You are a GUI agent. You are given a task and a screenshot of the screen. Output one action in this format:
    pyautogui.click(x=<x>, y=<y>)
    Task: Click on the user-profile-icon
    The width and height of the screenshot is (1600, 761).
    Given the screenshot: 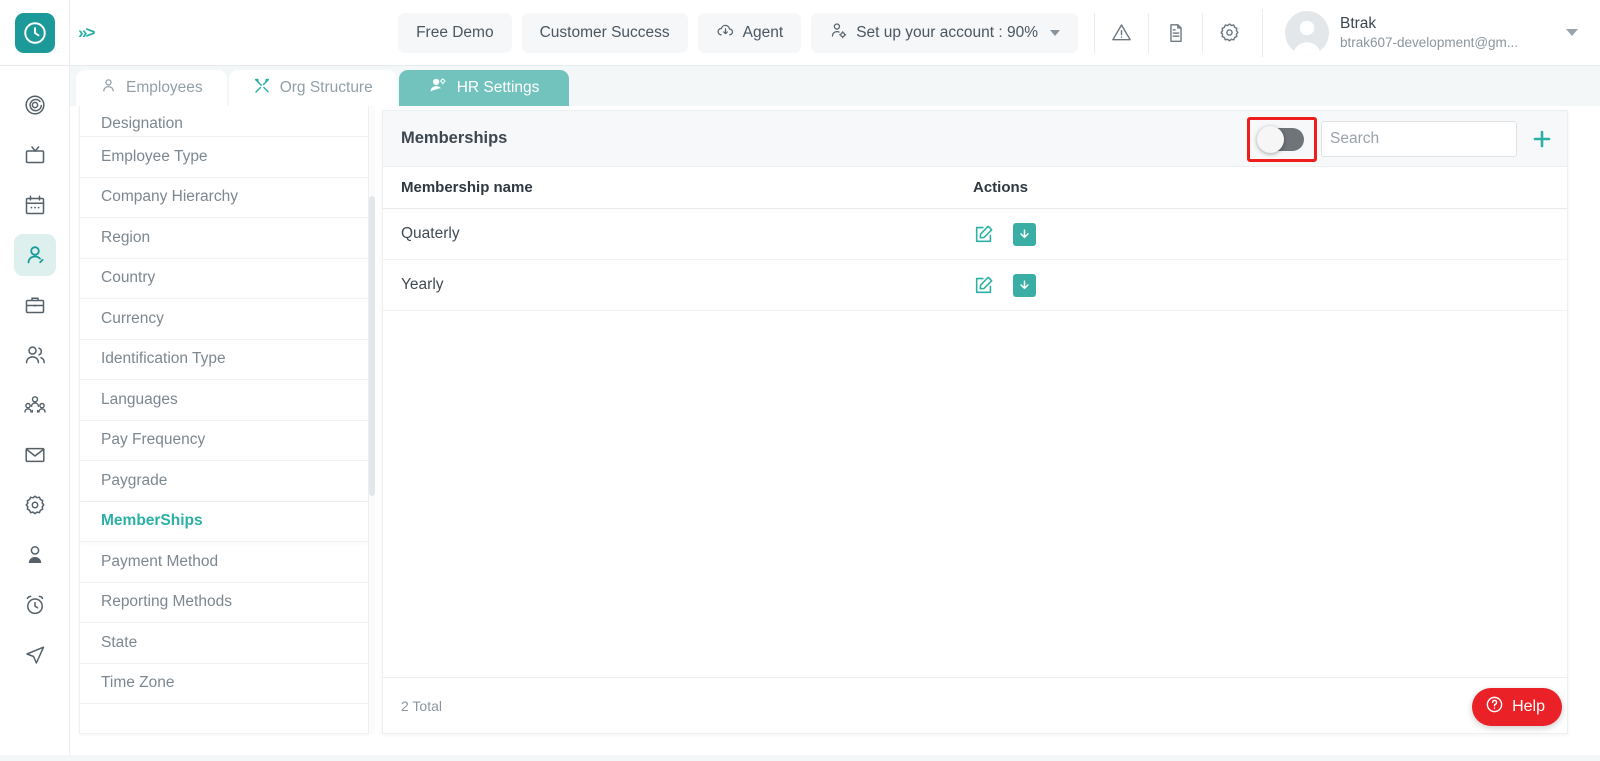 What is the action you would take?
    pyautogui.click(x=35, y=555)
    